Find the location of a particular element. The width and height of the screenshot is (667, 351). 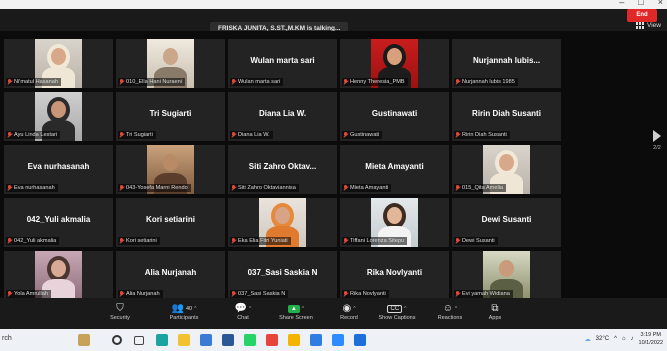

participant-tile: Ayu Linda Lestari is located at coordinates (58, 116).